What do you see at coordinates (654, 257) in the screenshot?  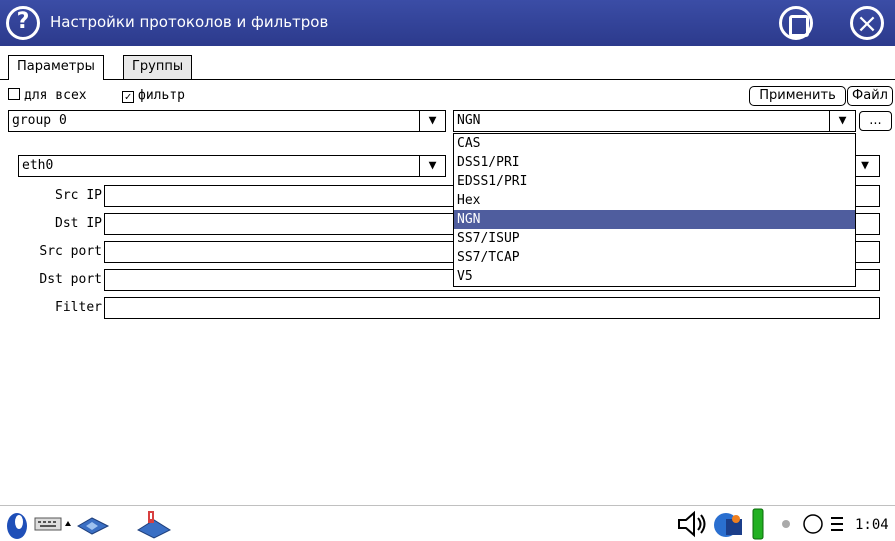 I see `list-item: SS7/TCAP` at bounding box center [654, 257].